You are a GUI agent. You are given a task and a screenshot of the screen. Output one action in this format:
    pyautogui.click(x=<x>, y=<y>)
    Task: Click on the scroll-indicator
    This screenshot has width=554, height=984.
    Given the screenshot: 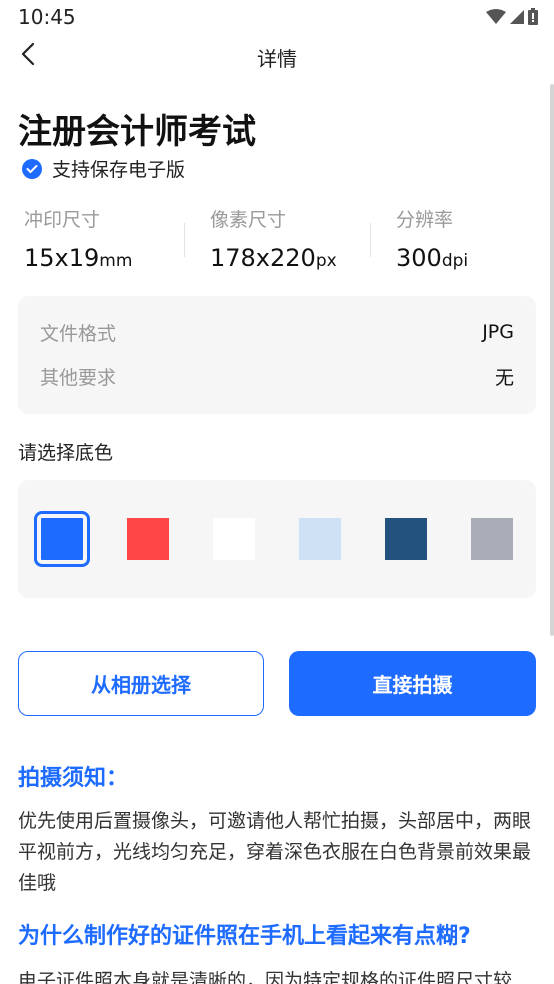 What is the action you would take?
    pyautogui.click(x=552, y=360)
    